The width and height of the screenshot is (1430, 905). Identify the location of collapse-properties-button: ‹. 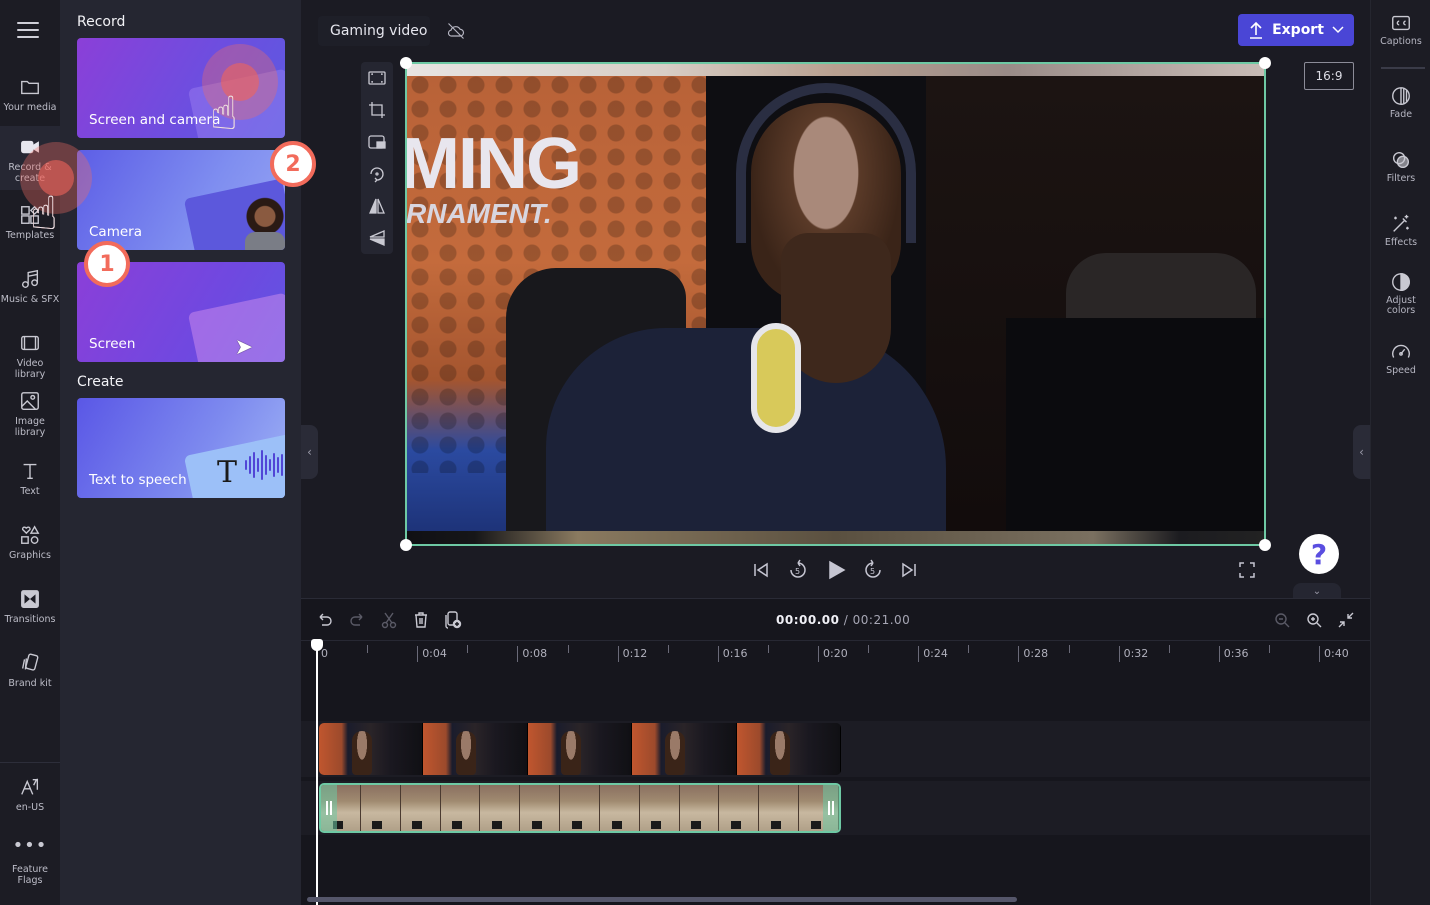
(1361, 452).